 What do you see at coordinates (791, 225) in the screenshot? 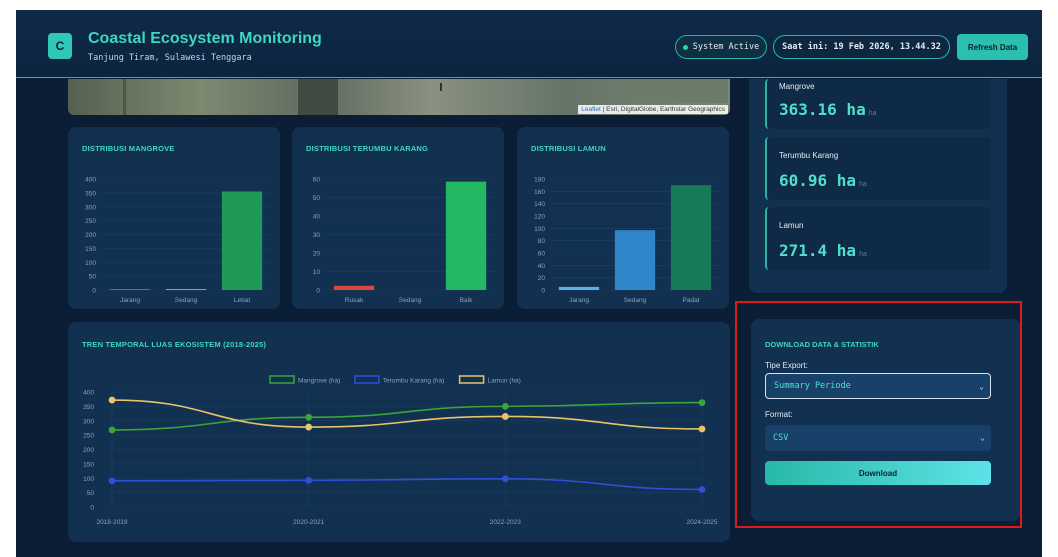
I see `stat-label: Lamun` at bounding box center [791, 225].